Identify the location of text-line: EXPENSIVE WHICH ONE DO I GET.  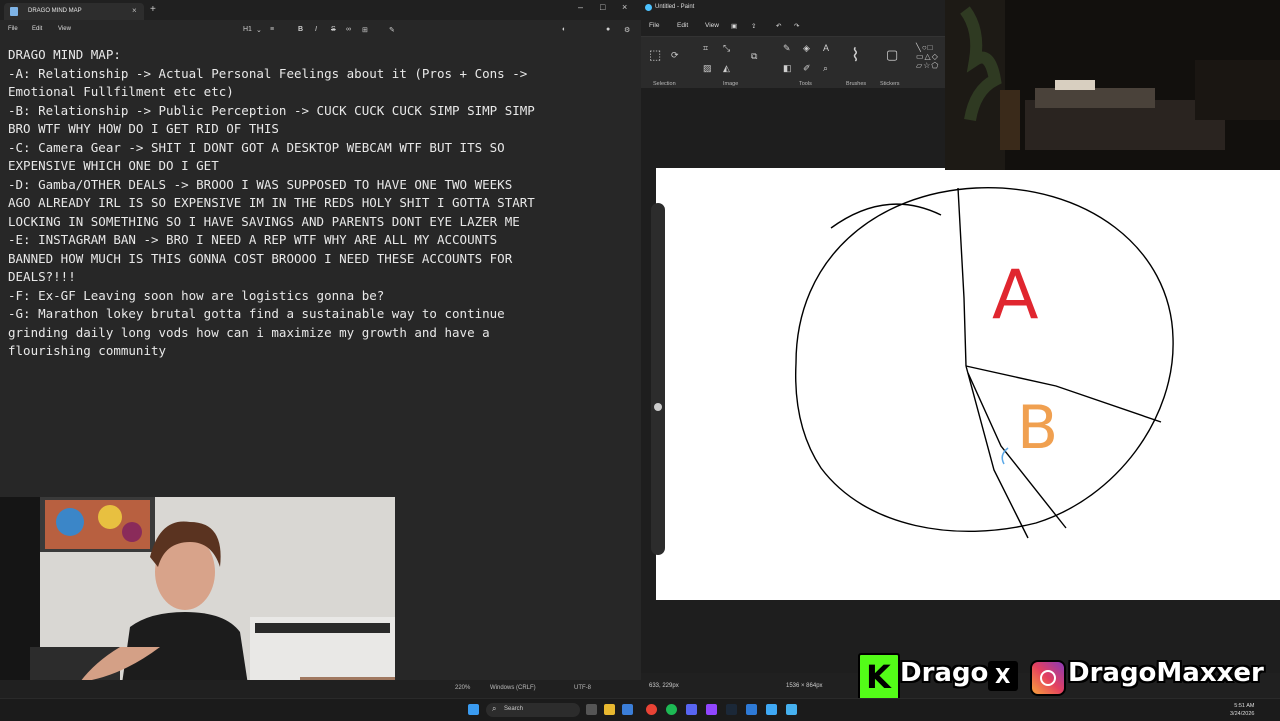
(113, 165).